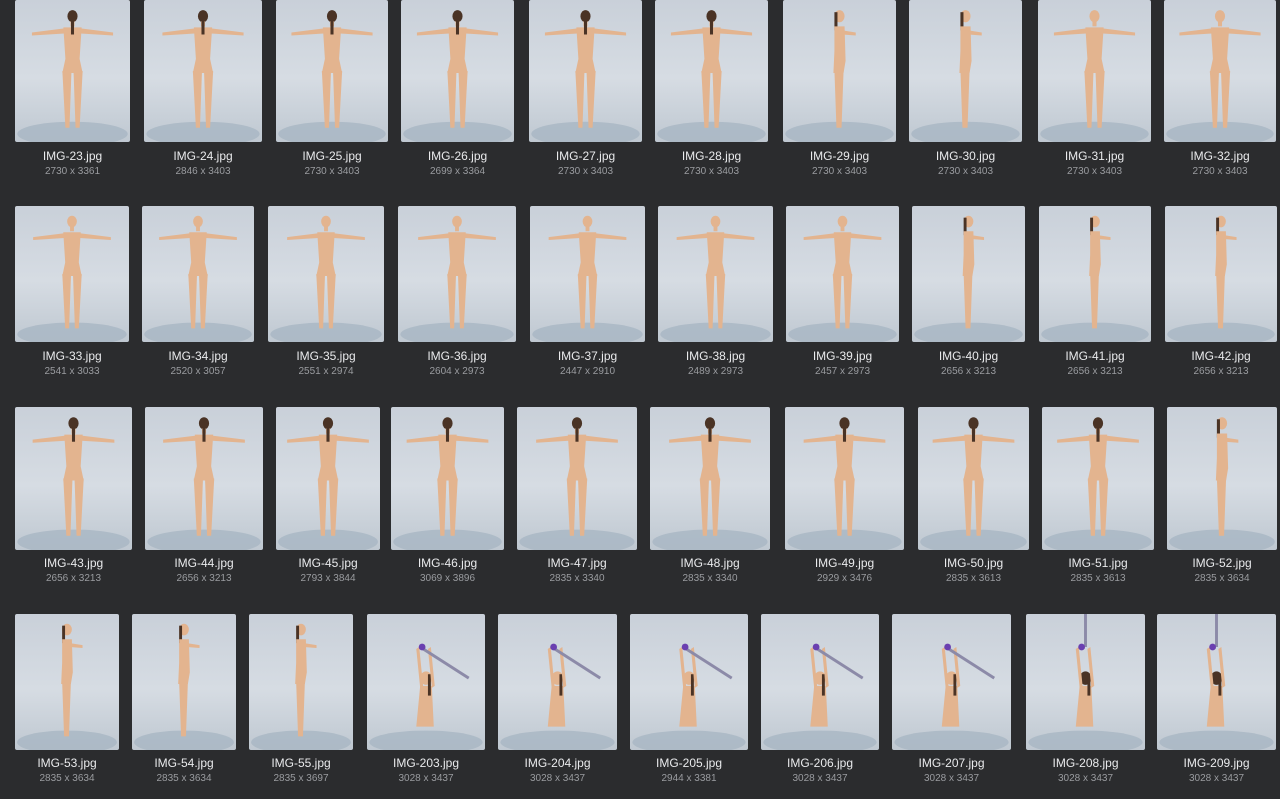  What do you see at coordinates (301, 763) in the screenshot?
I see `file-name: IMG-55.jpg` at bounding box center [301, 763].